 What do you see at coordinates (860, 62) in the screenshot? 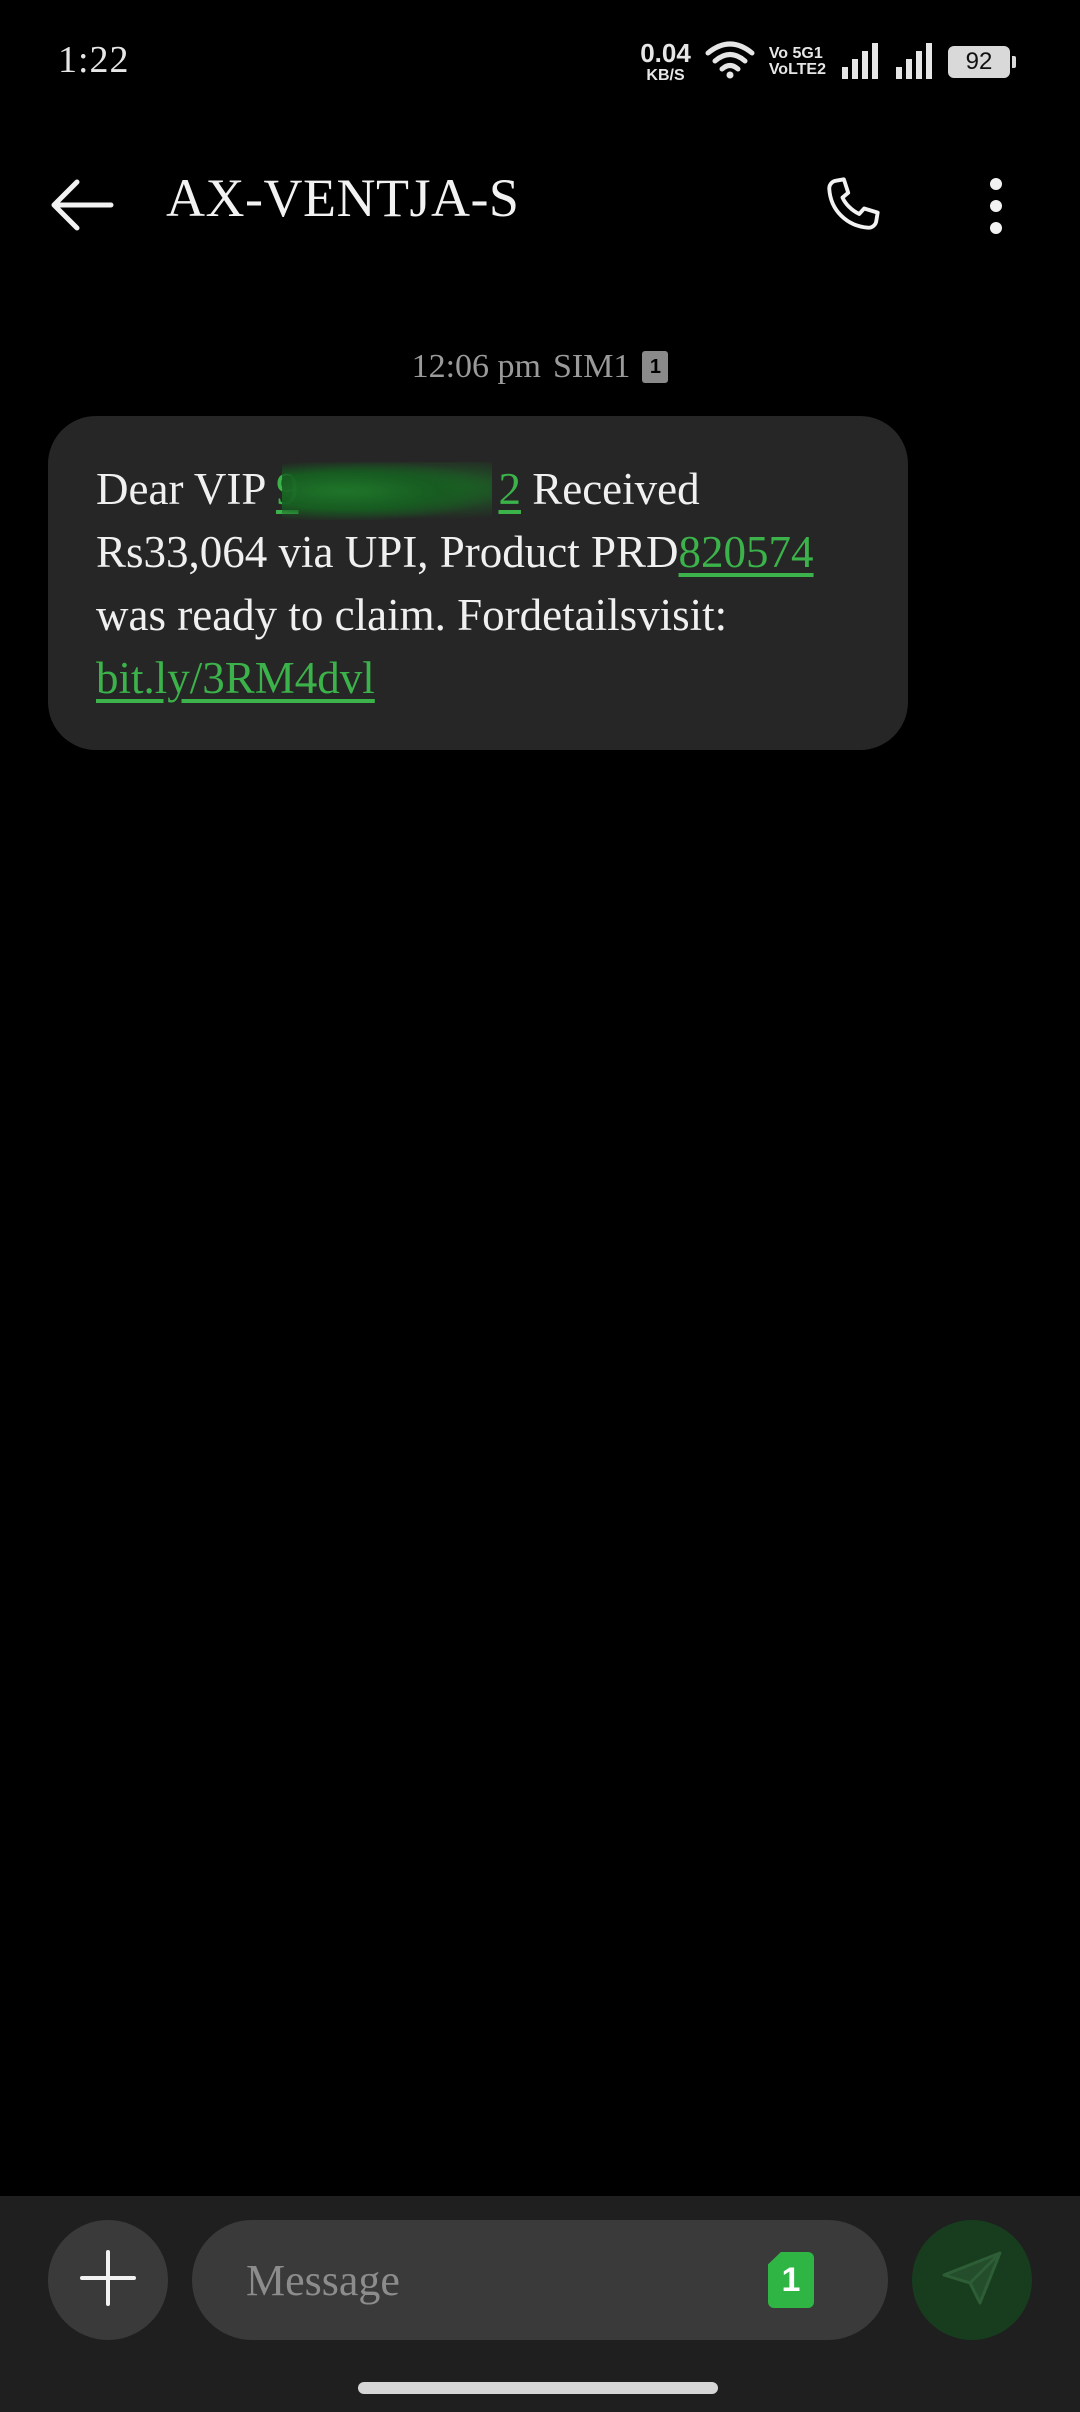
I see `signal-sim1-icon` at bounding box center [860, 62].